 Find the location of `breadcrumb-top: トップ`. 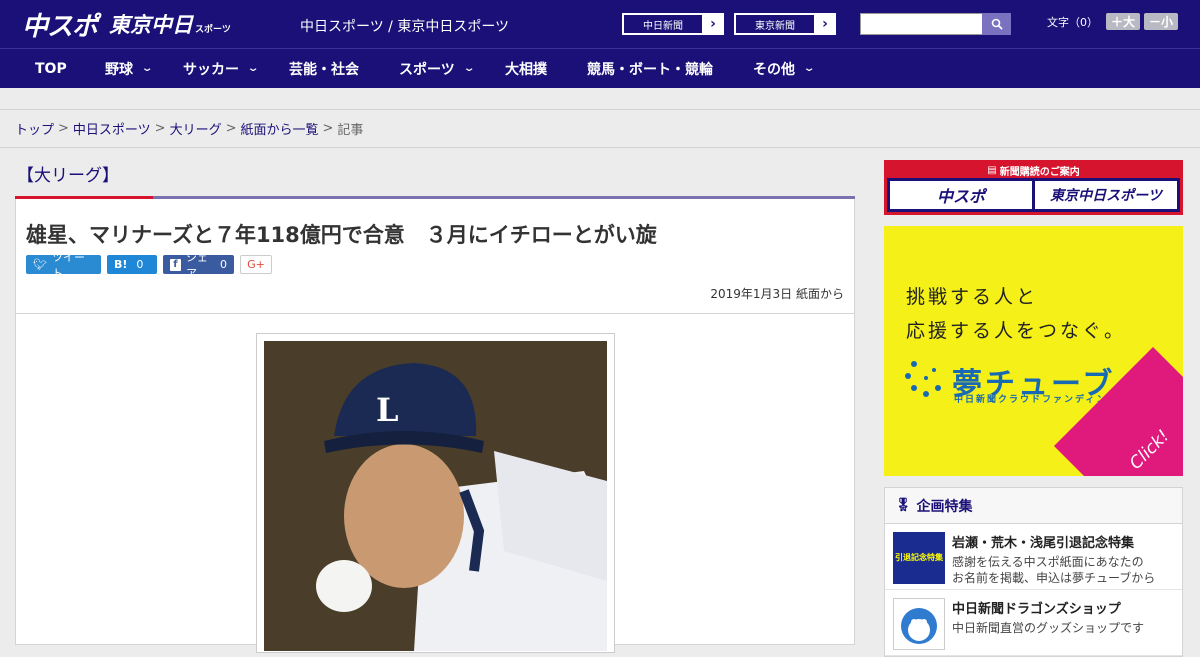

breadcrumb-top: トップ is located at coordinates (34, 128).